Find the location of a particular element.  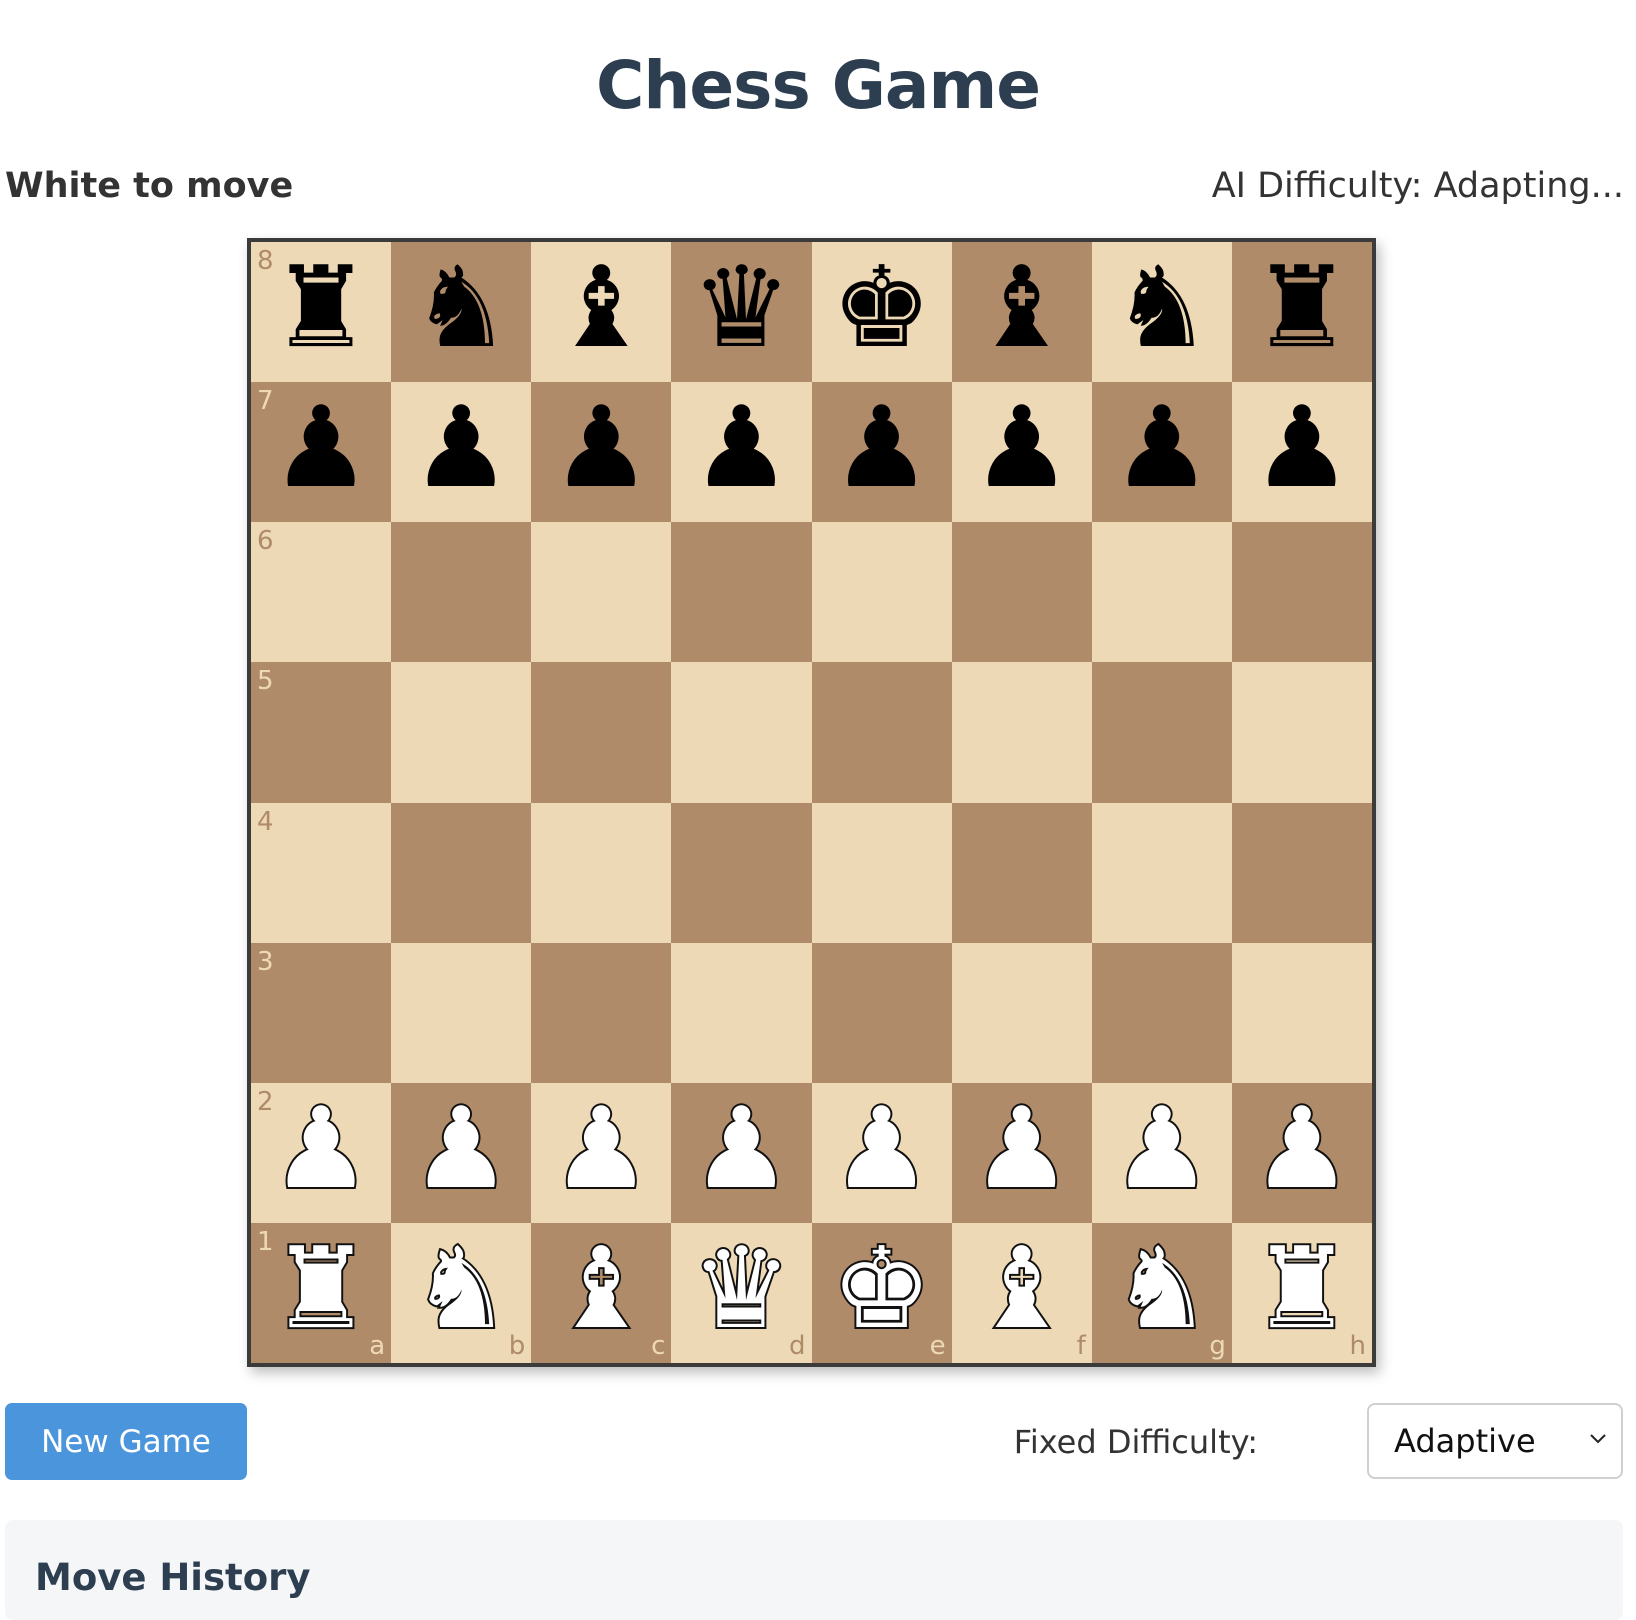

square-d2: ♟ is located at coordinates (741, 1152).